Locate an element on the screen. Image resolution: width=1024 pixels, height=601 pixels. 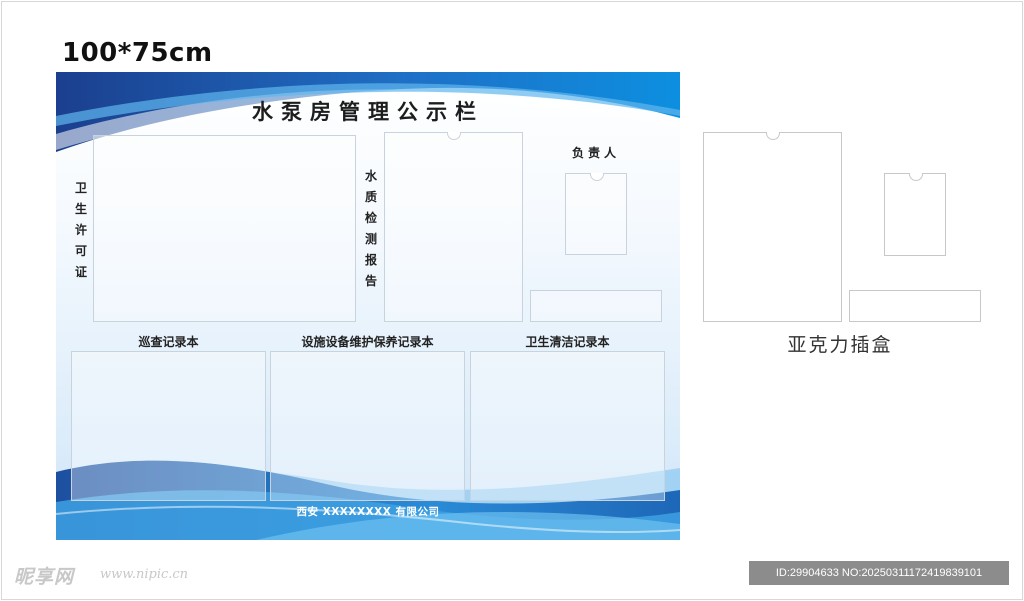
responsible-person-label: 负责人 is located at coordinates (595, 153).